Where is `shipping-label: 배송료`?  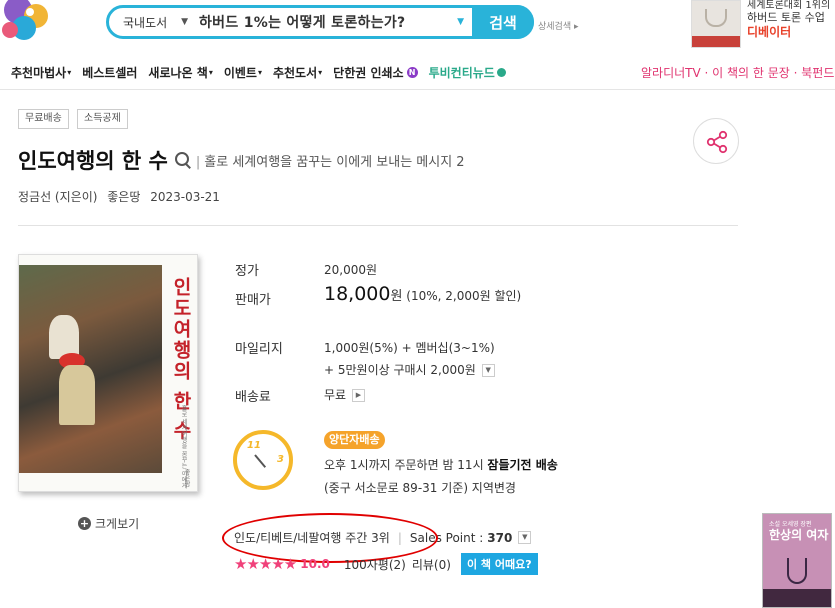
shipping-label: 배송료 is located at coordinates (253, 397).